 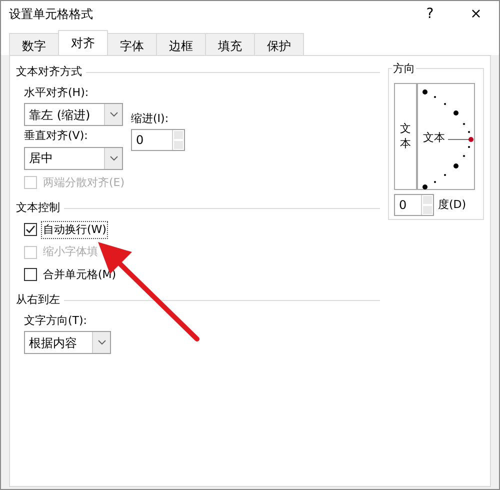 I want to click on field-label: 度(D), so click(x=452, y=204).